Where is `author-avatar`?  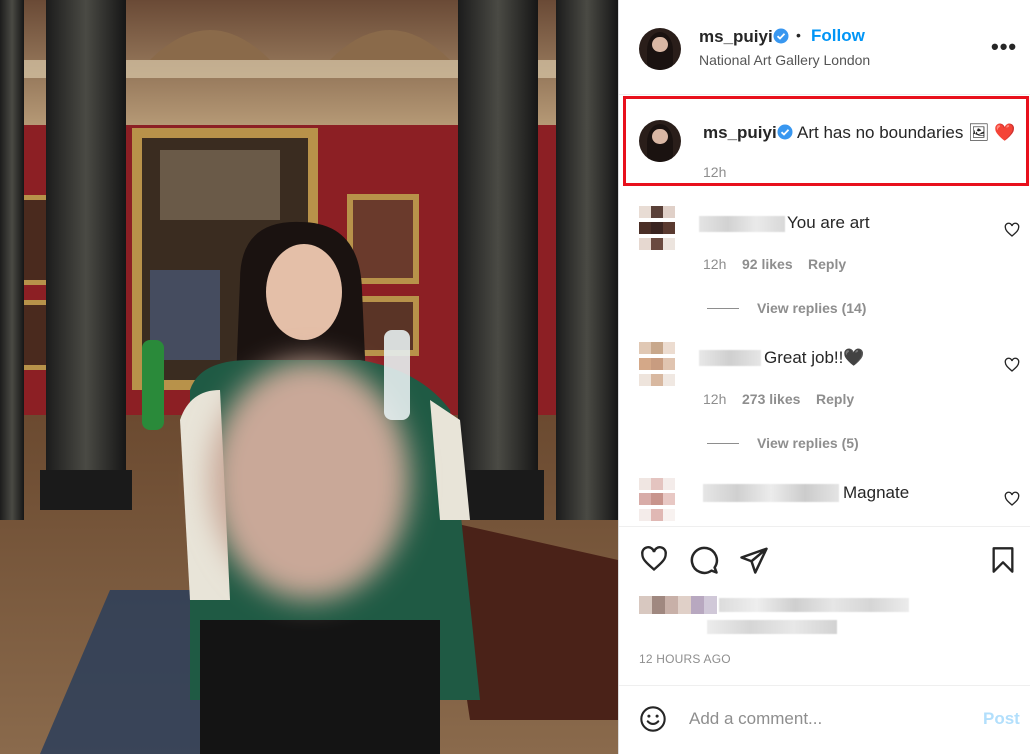 author-avatar is located at coordinates (660, 49).